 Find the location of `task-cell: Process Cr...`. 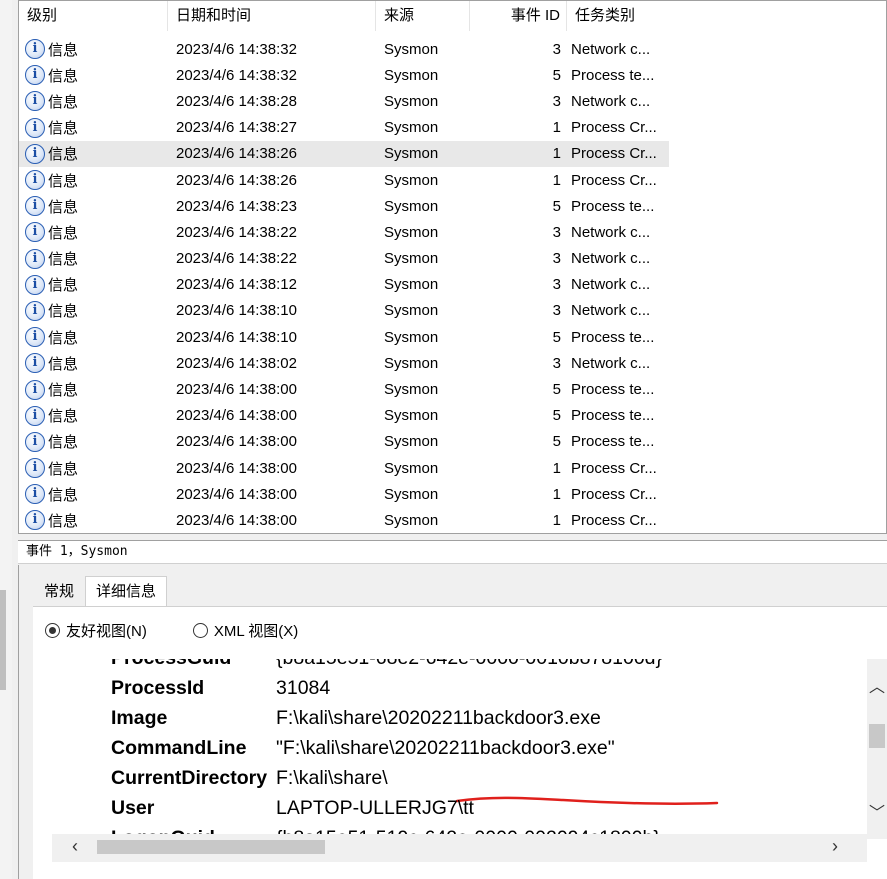

task-cell: Process Cr... is located at coordinates (614, 468).